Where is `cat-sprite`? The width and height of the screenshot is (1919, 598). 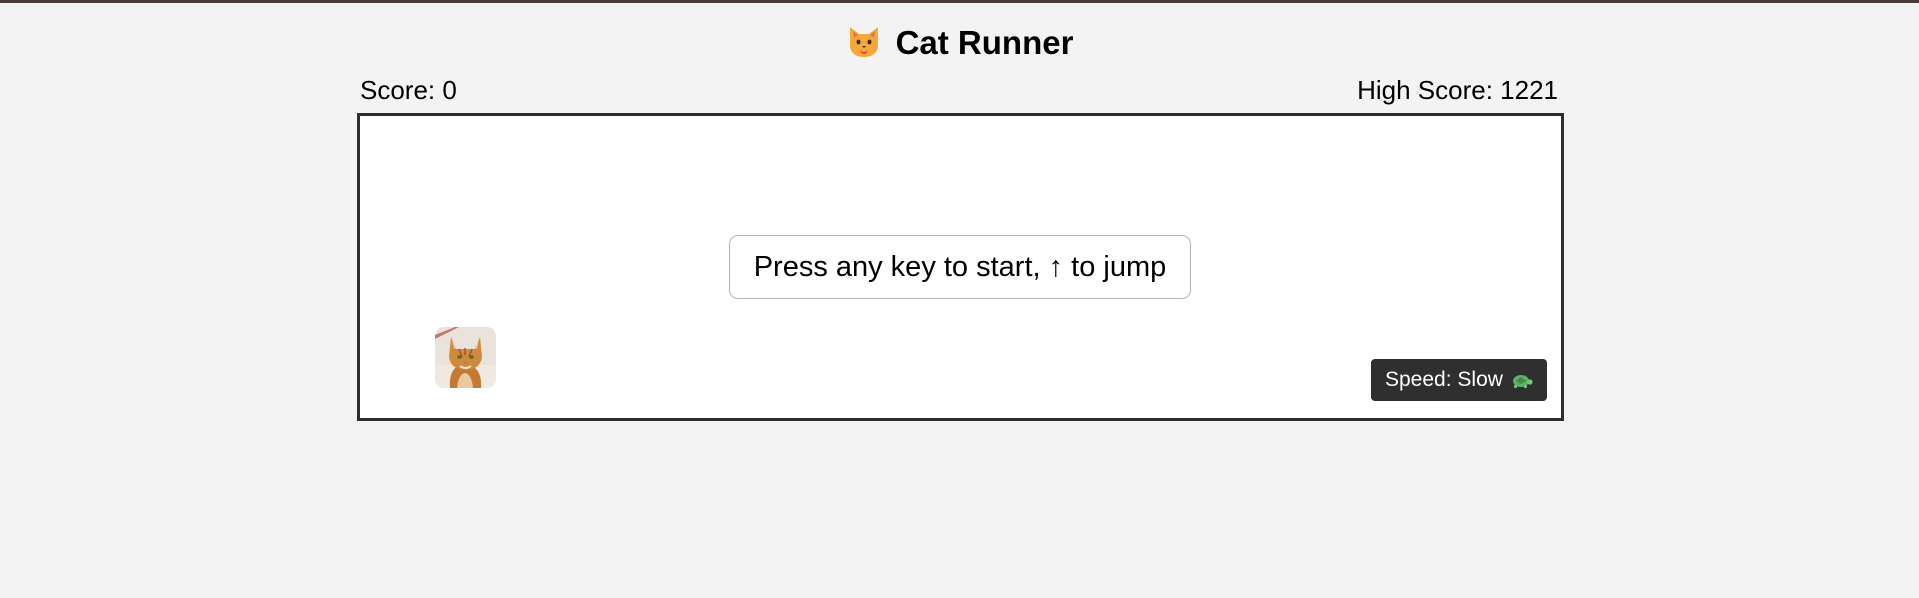 cat-sprite is located at coordinates (465, 357).